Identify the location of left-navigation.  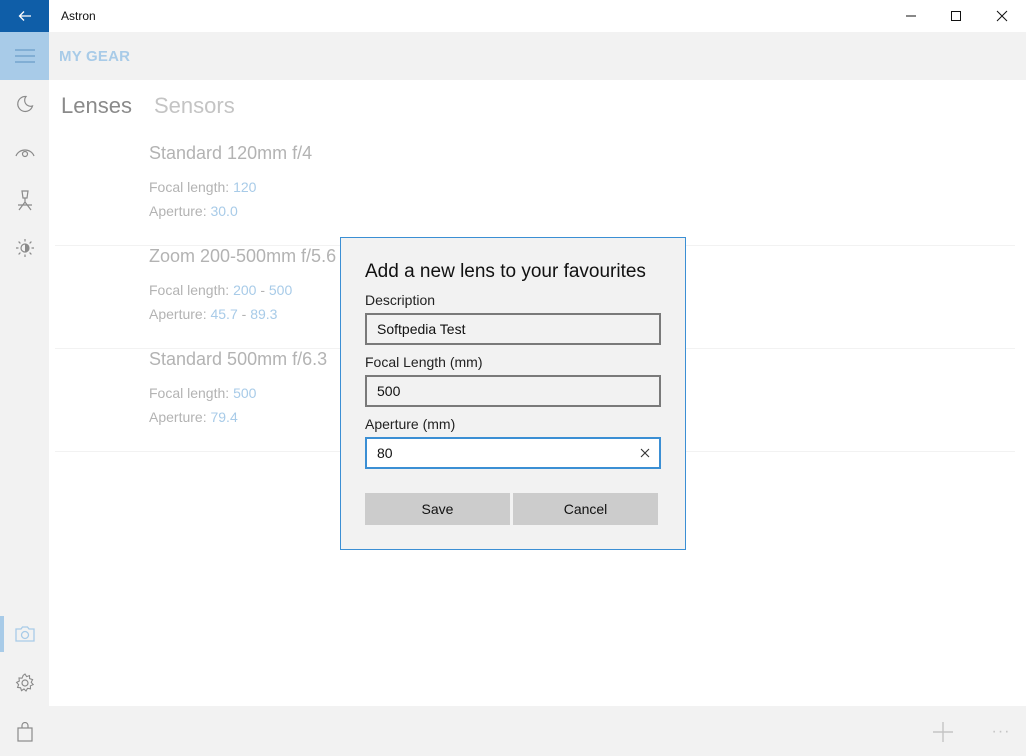
(24, 394).